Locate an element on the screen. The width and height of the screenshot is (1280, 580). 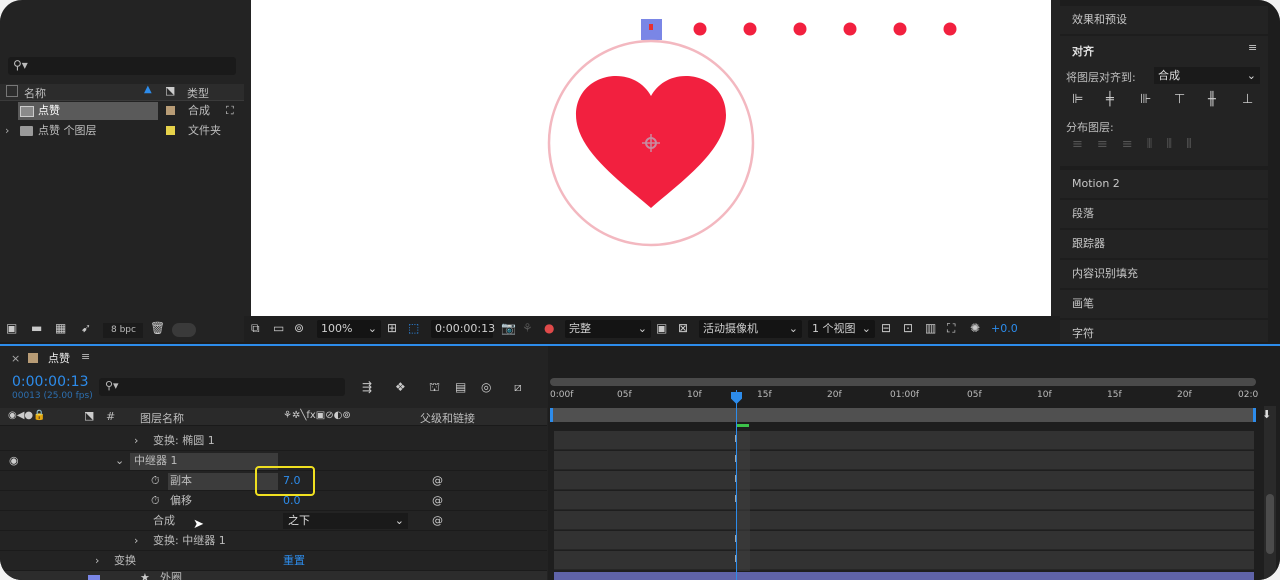
frame-blending-icon: ▤ is located at coordinates (460, 387).